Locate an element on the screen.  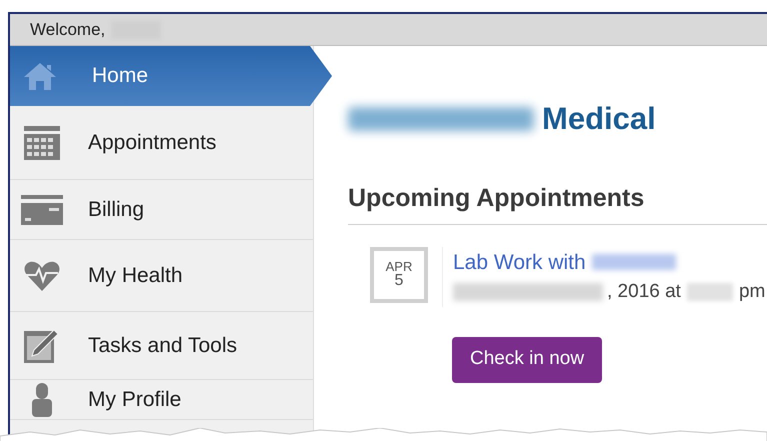
appointment-link: Lab Work with is located at coordinates (519, 262).